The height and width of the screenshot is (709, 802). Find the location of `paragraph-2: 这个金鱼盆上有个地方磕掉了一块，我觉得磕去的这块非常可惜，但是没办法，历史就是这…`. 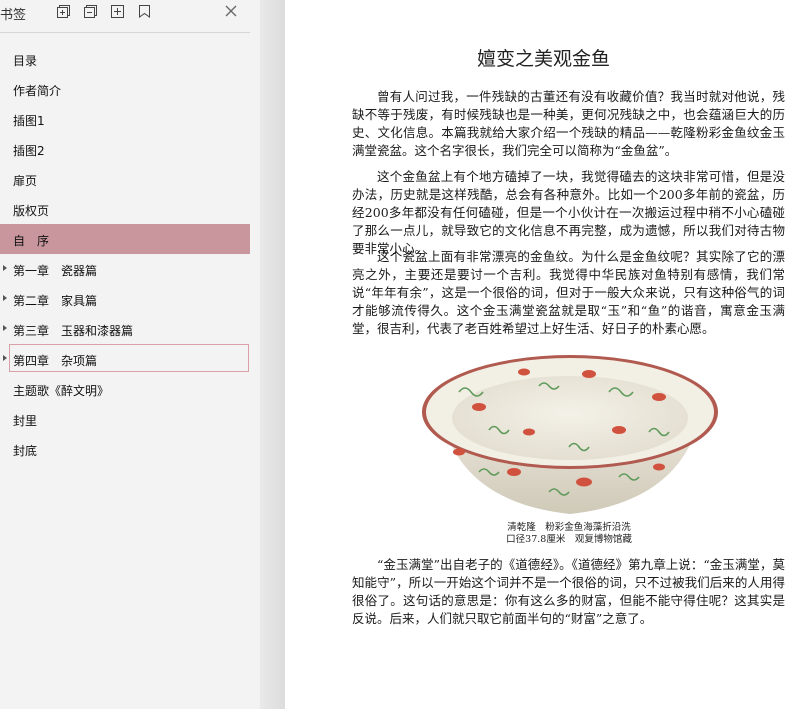

paragraph-2: 这个金鱼盆上有个地方磕掉了一块，我觉得磕去的这块非常可惜，但是没办法，历史就是这… is located at coordinates (568, 212).